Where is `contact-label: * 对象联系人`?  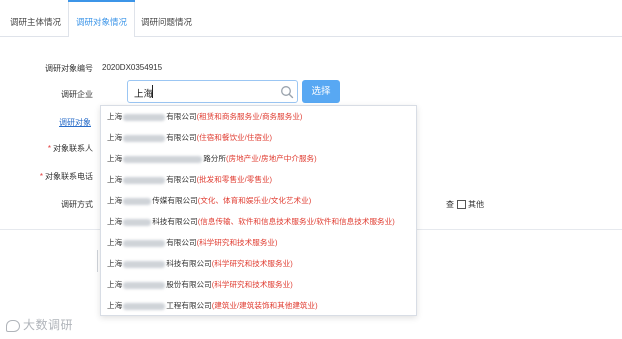 contact-label: * 对象联系人 is located at coordinates (63, 148).